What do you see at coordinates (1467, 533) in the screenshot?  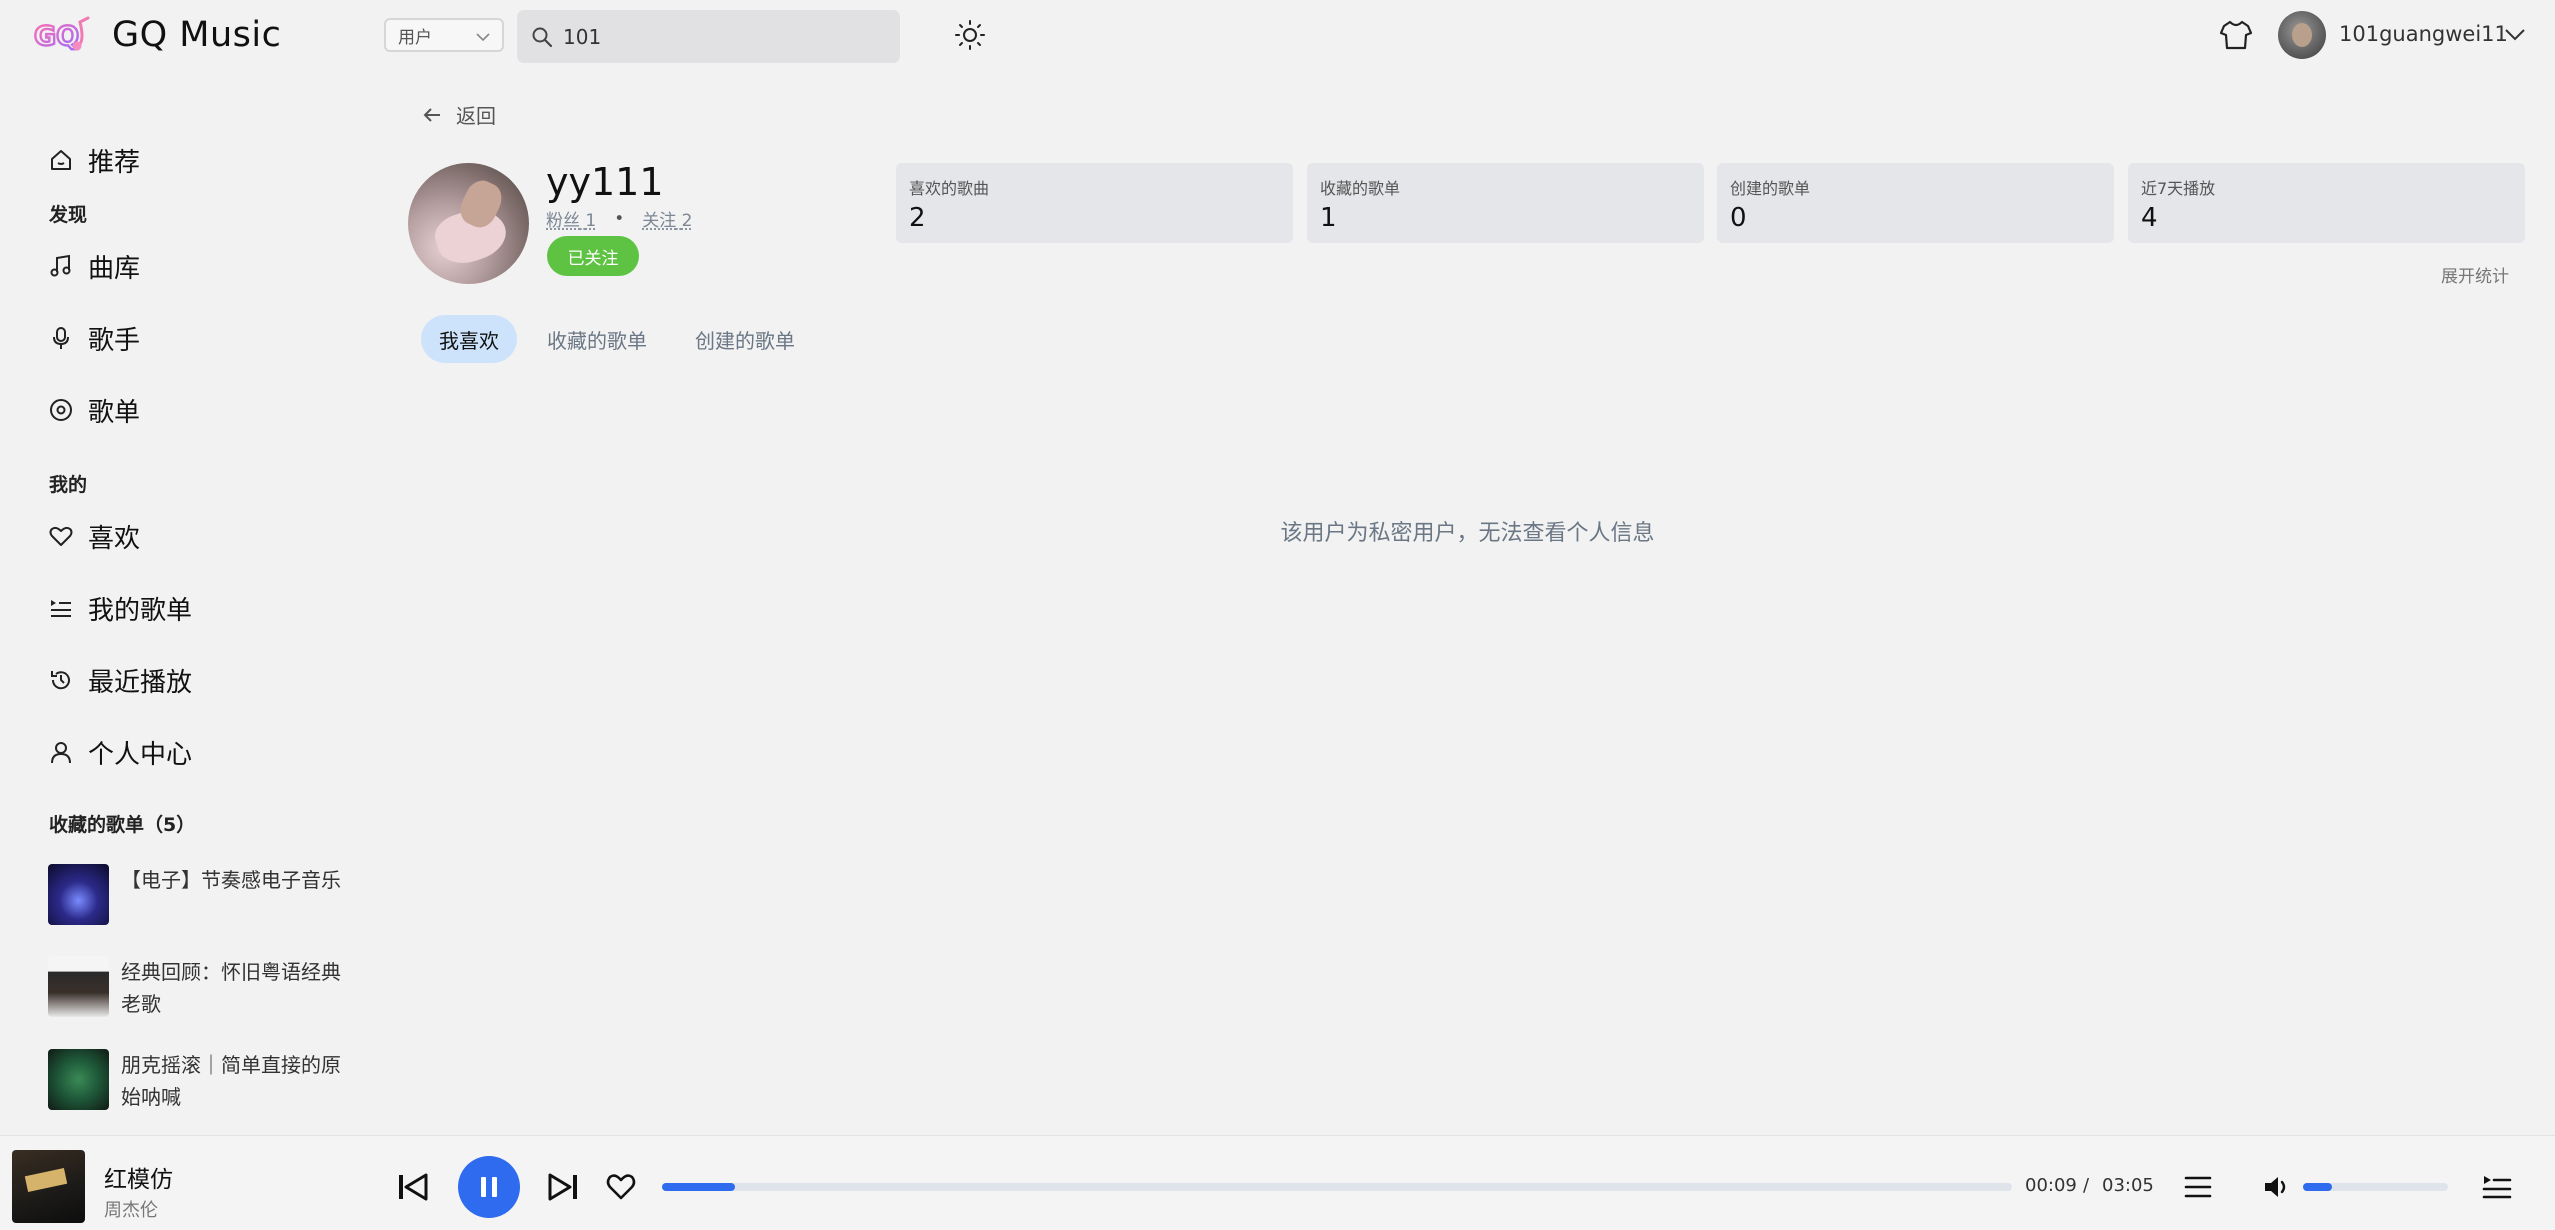 I see `private-user-message: 该用户为私密用户，无法查看个人信息` at bounding box center [1467, 533].